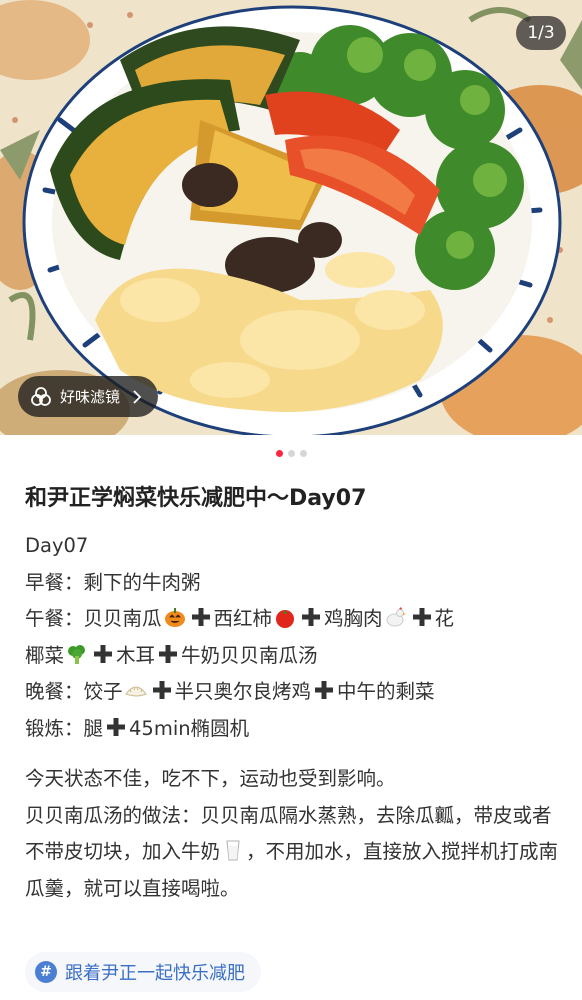 The width and height of the screenshot is (582, 1000). What do you see at coordinates (396, 617) in the screenshot?
I see `rooster-icon` at bounding box center [396, 617].